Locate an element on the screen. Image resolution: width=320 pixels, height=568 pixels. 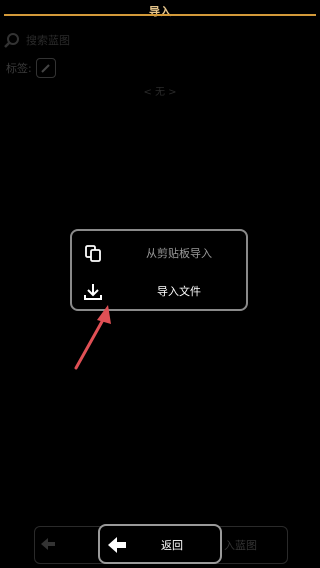
import-from-clipboard-label: 从剪贴板导入 is located at coordinates (179, 253).